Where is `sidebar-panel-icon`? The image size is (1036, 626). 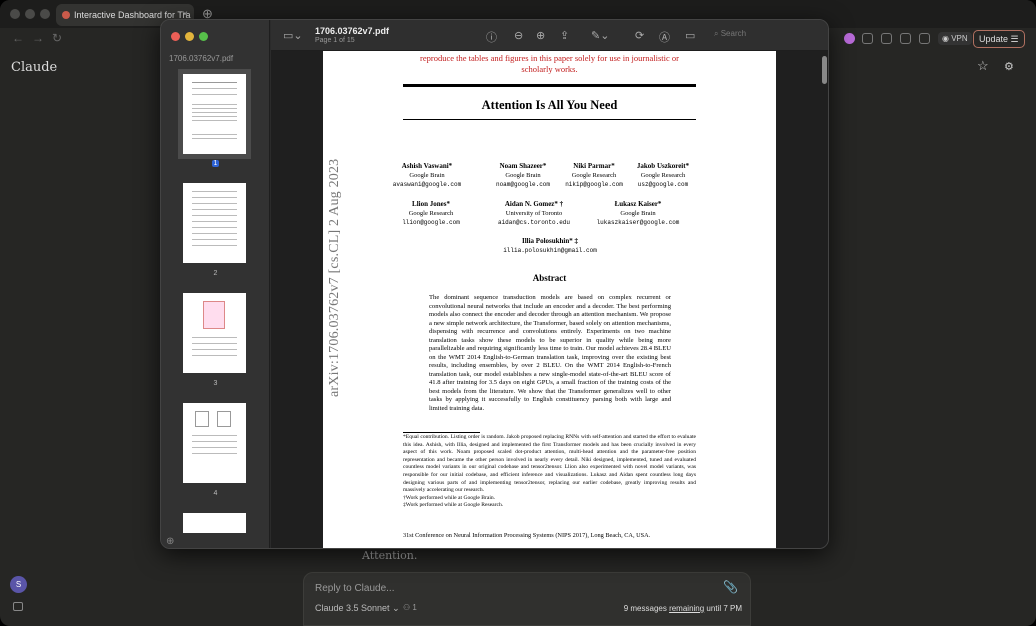 sidebar-panel-icon is located at coordinates (18, 606).